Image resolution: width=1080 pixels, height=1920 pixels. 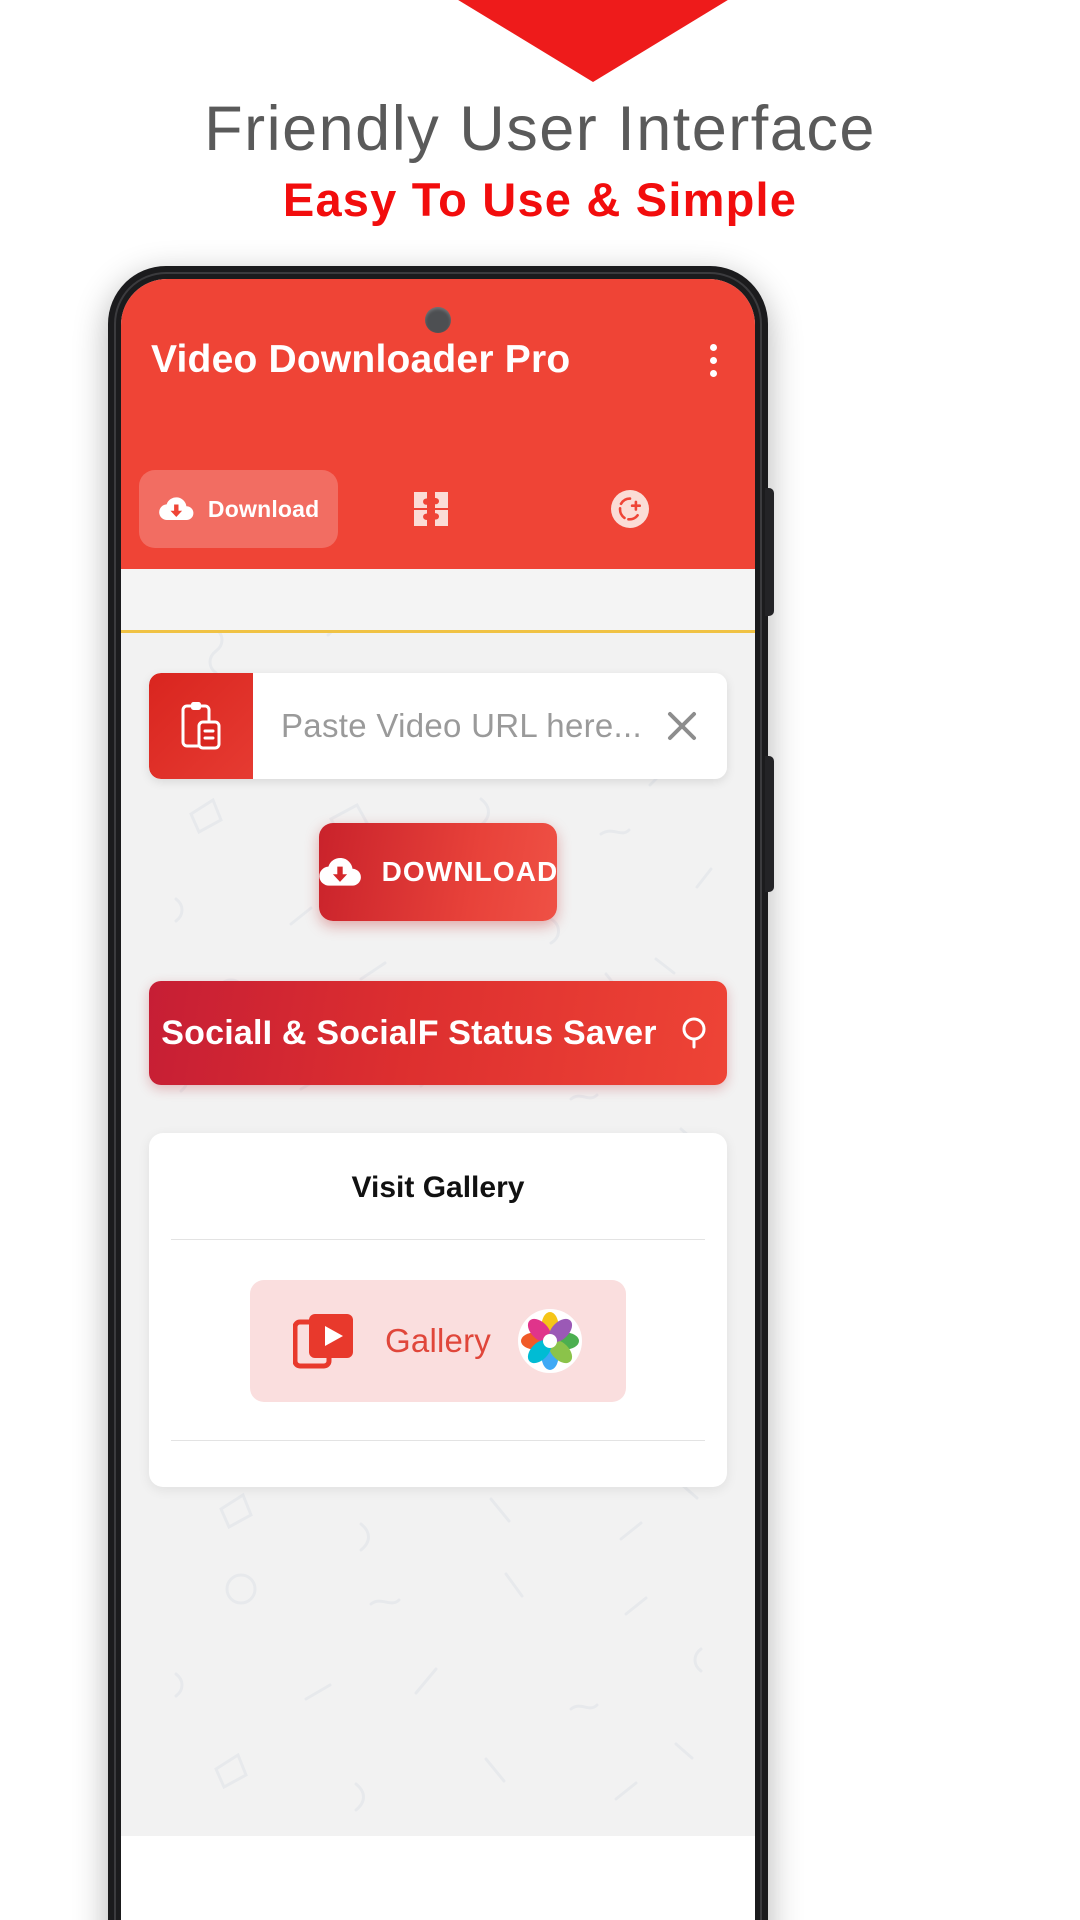 I want to click on gallery-button-label: Gallery, so click(x=438, y=1340).